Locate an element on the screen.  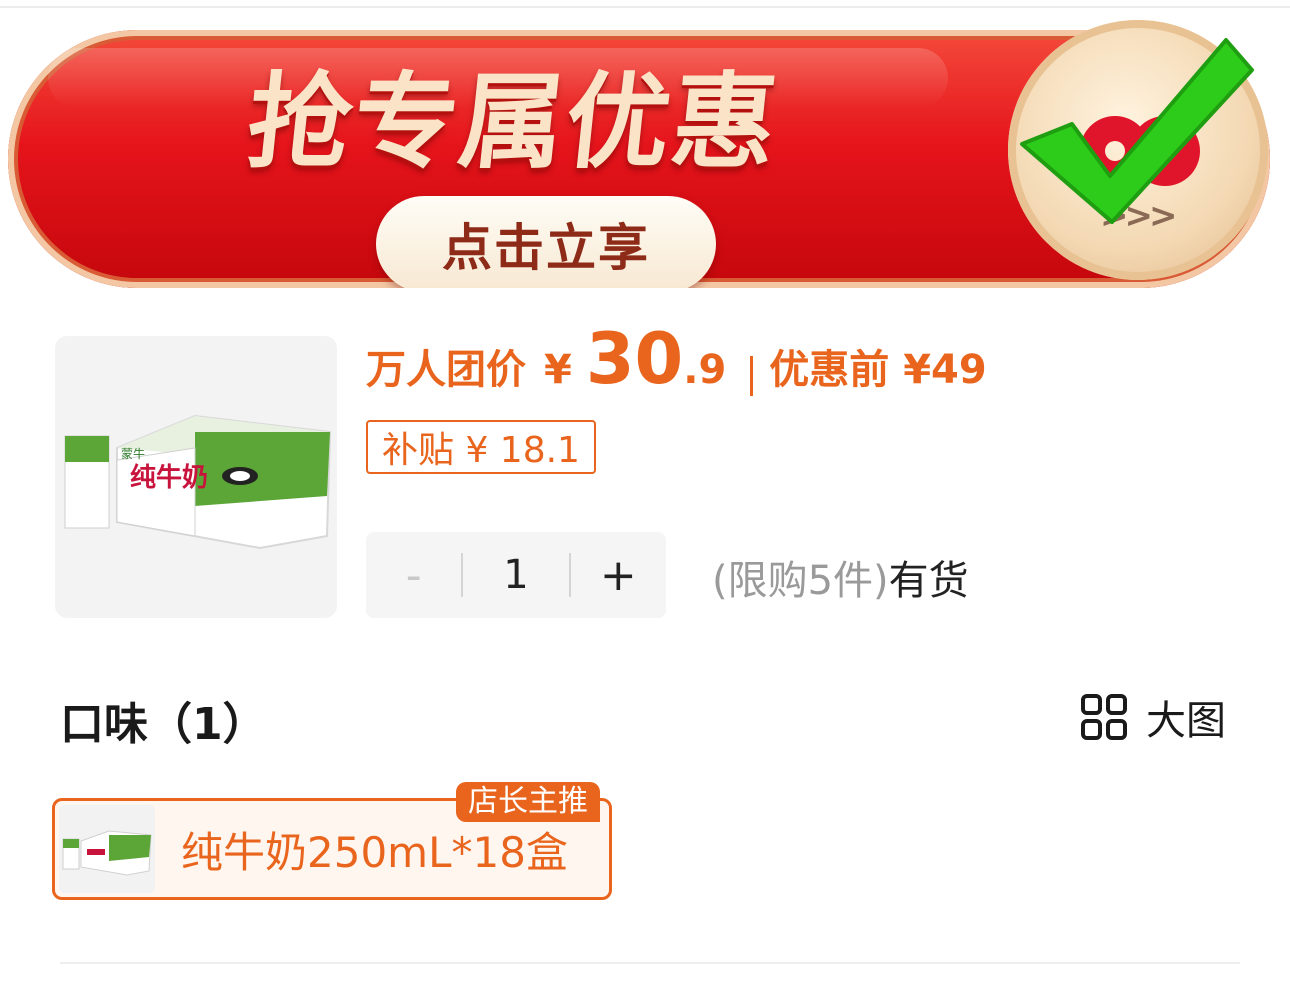
big-image-toggle: 大图 is located at coordinates (1153, 717).